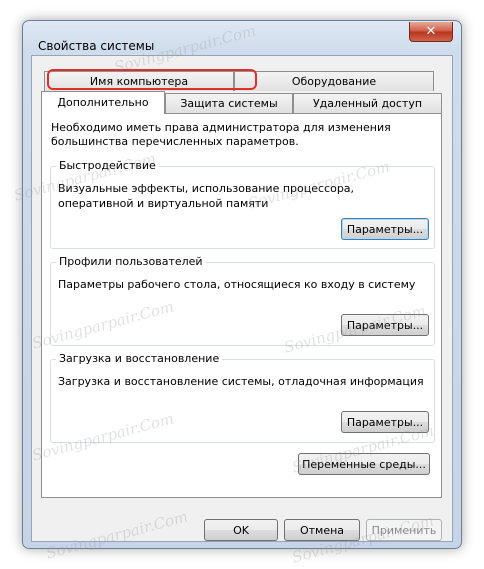  I want to click on group-title: Загрузка и восстановление, so click(139, 359).